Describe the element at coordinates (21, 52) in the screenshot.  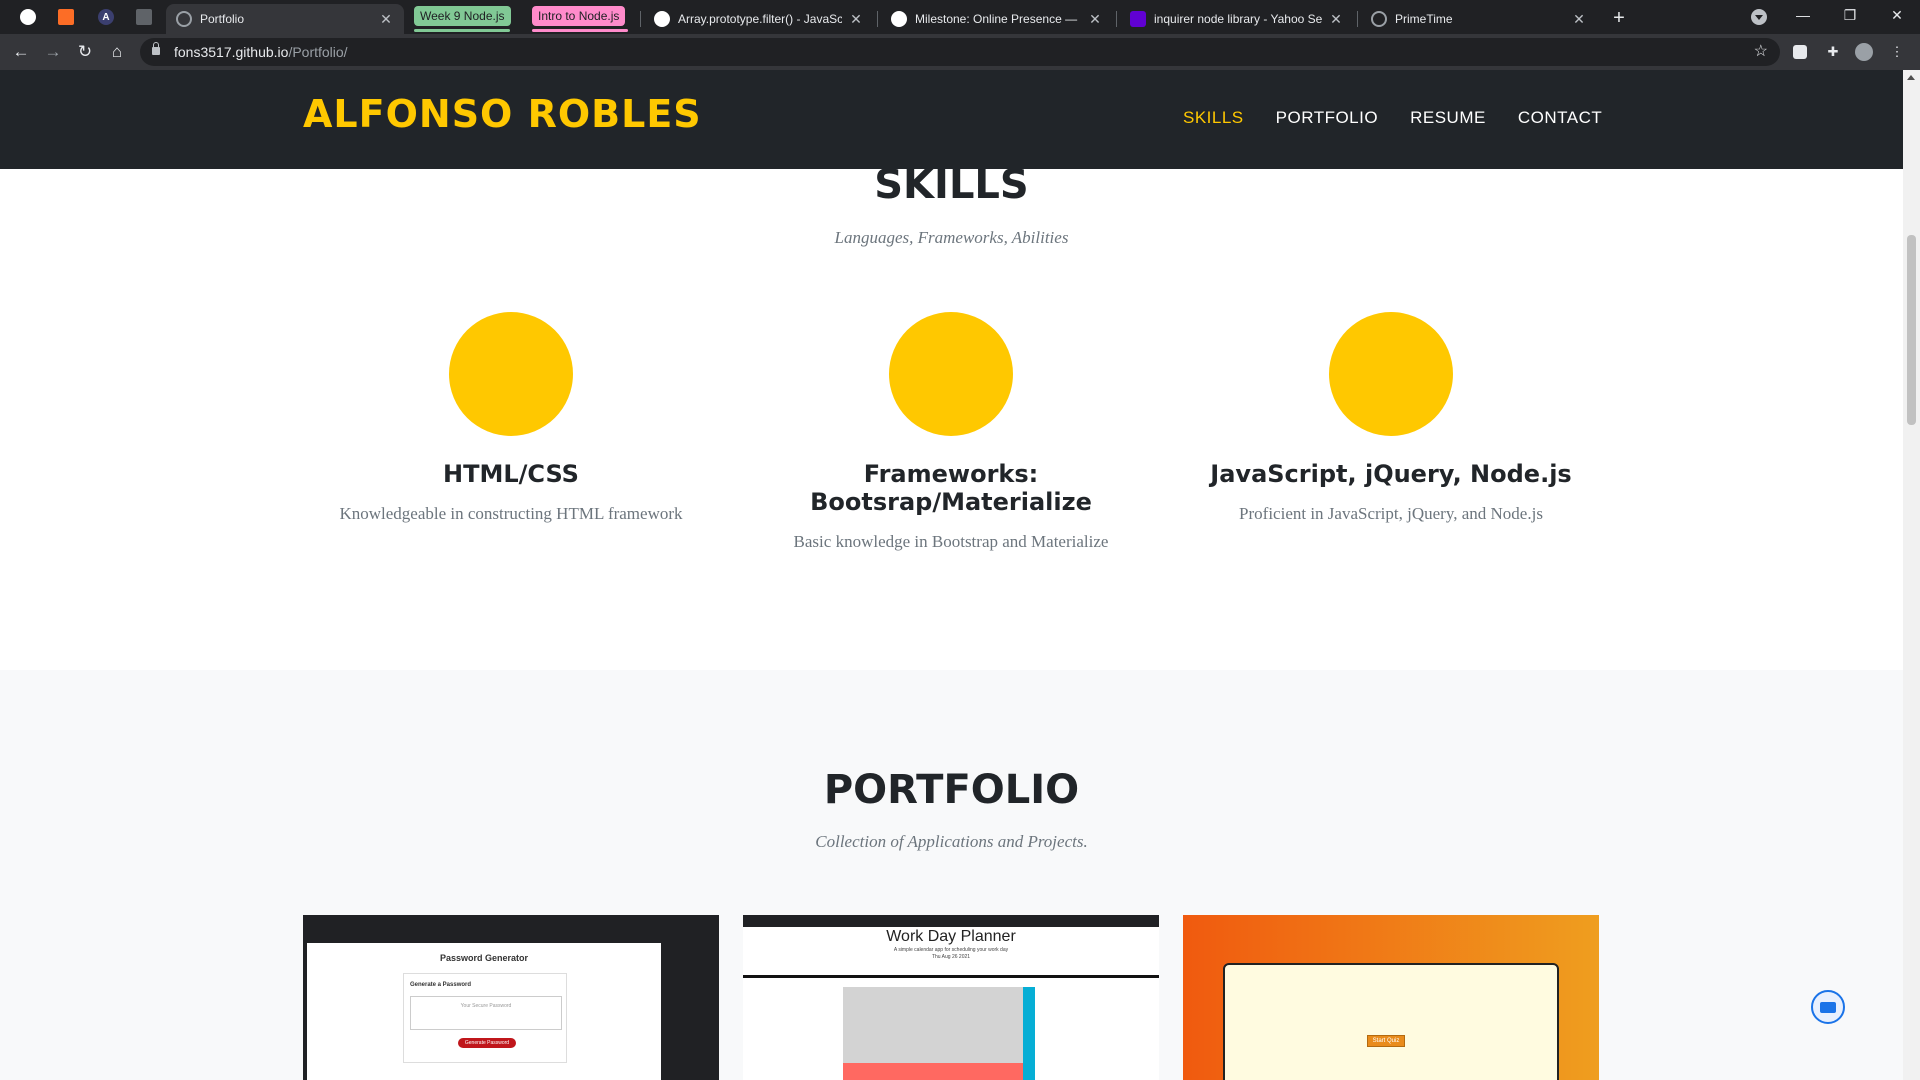
I see `back-arrow-icon: ←` at that location.